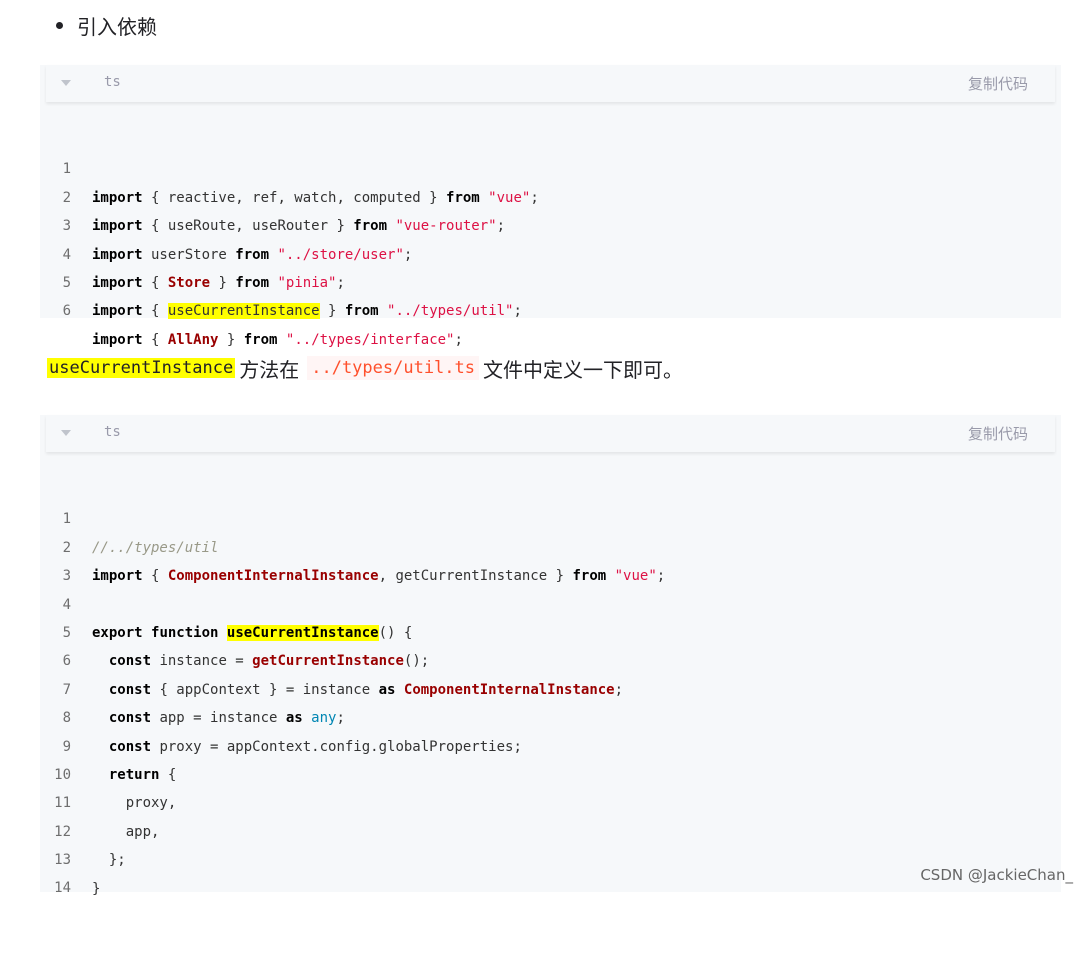  What do you see at coordinates (550, 630) in the screenshot?
I see `code-line: 5 const instance = getCurrentInstance();` at bounding box center [550, 630].